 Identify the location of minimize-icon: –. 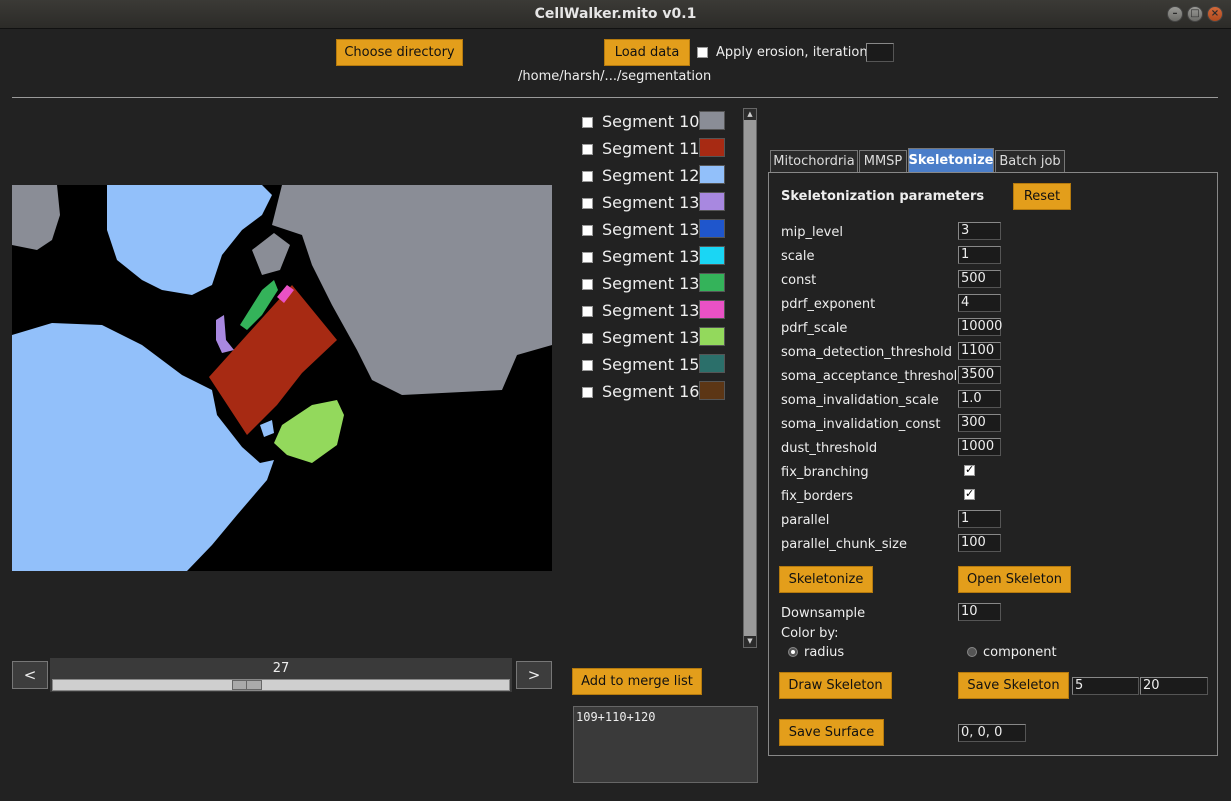
(1175, 14).